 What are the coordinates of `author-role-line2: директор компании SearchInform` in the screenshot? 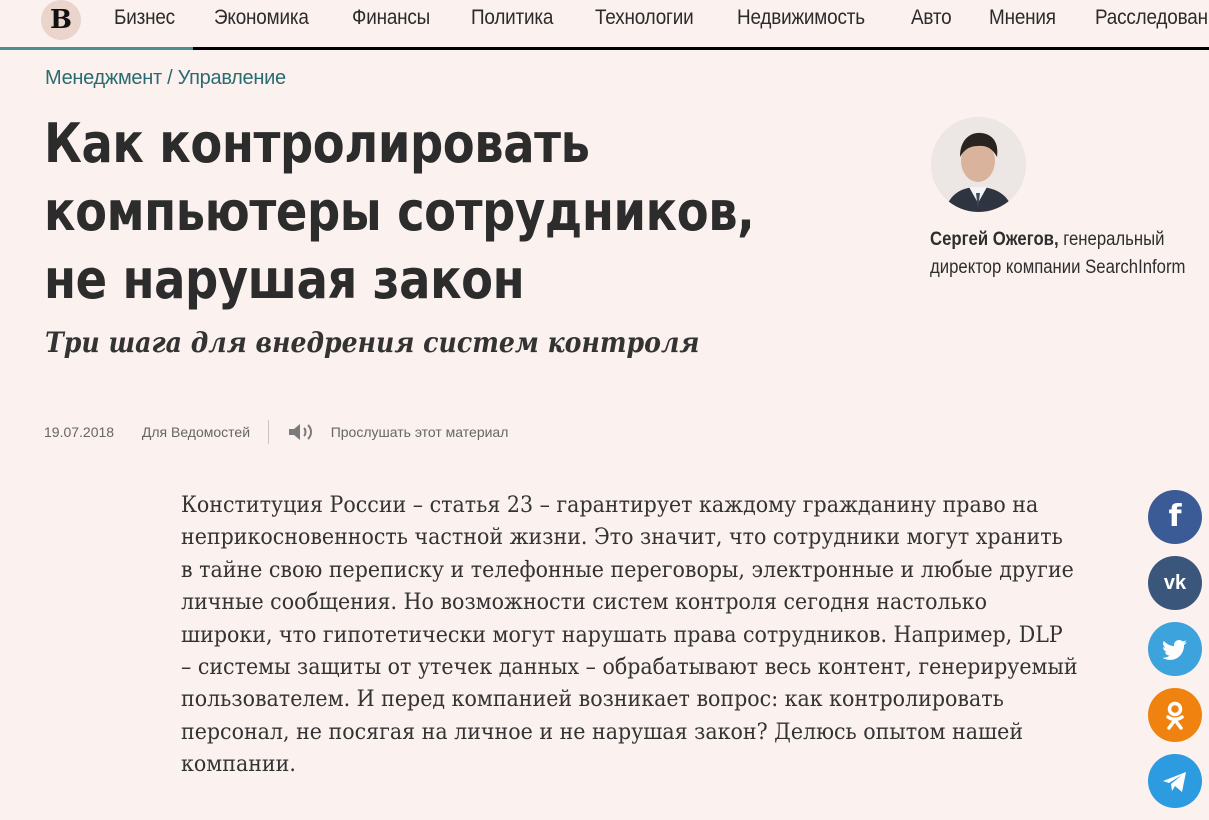 It's located at (1058, 267).